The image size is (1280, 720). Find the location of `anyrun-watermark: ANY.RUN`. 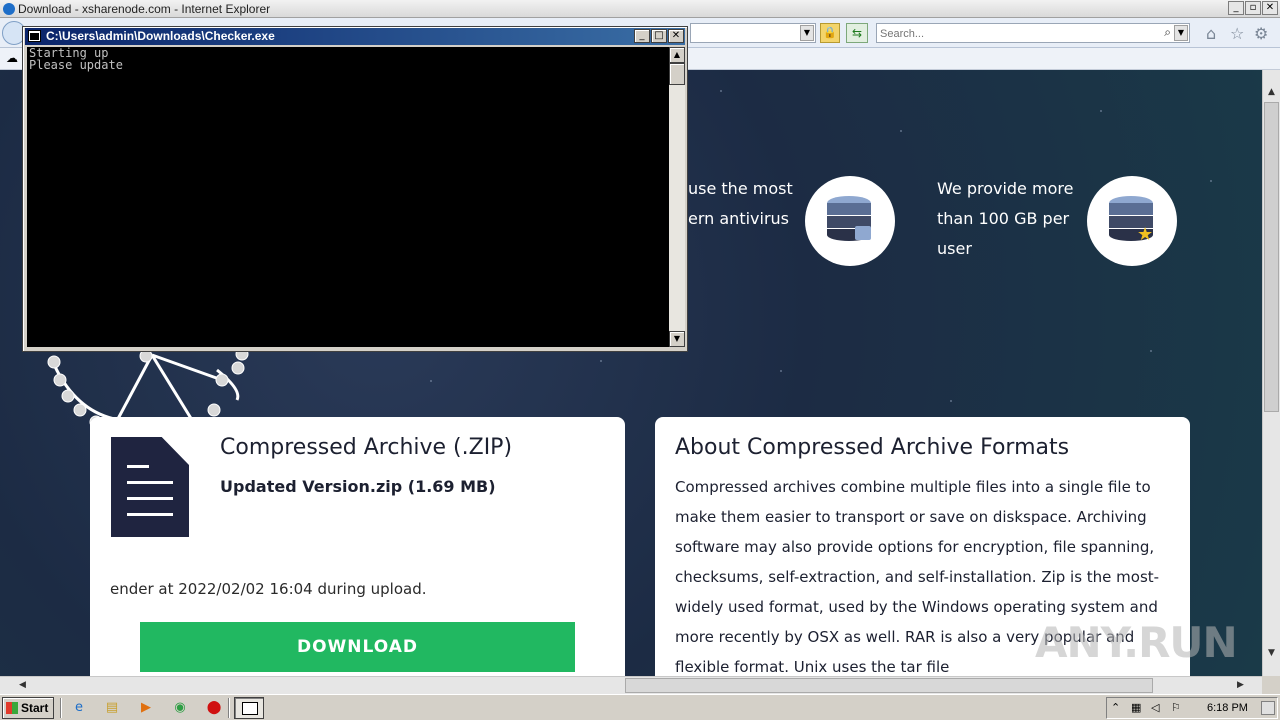

anyrun-watermark: ANY.RUN is located at coordinates (1136, 642).